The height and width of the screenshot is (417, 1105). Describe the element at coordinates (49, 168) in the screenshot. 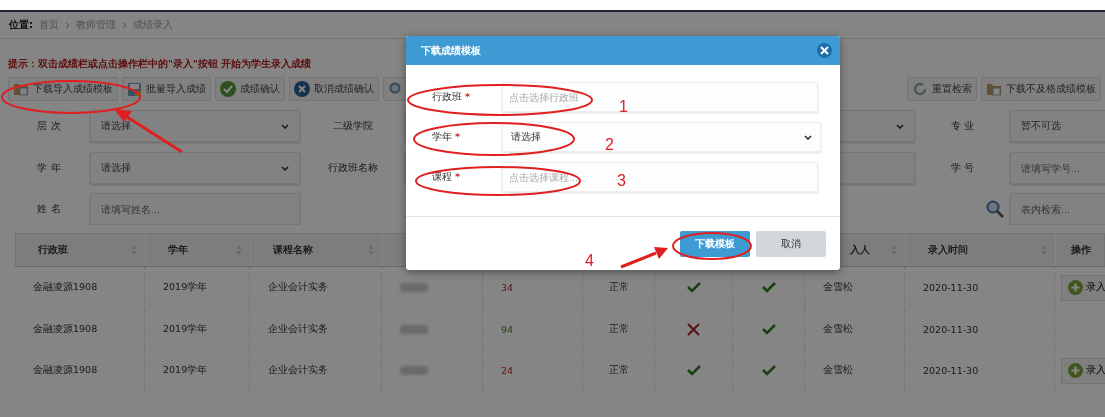

I see `field-label: 学 年` at that location.